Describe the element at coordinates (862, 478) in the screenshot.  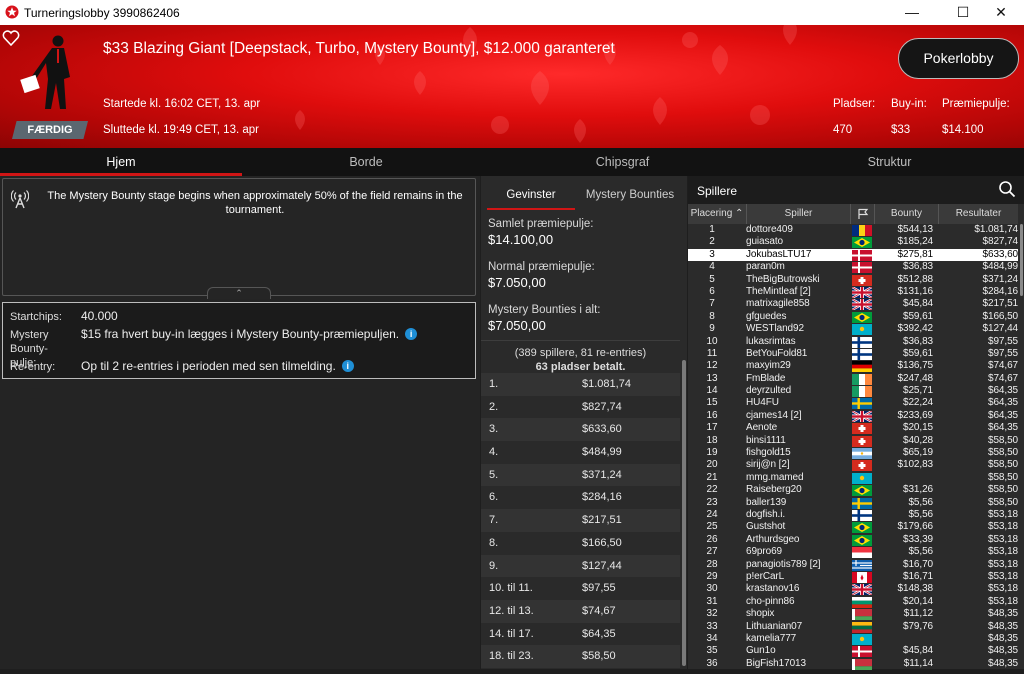
I see `flag-kz-icon` at that location.